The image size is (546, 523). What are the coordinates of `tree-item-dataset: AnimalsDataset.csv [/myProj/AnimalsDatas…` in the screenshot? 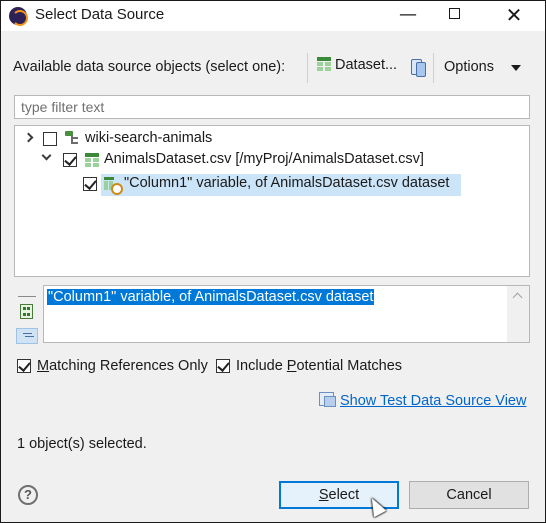 It's located at (272, 161).